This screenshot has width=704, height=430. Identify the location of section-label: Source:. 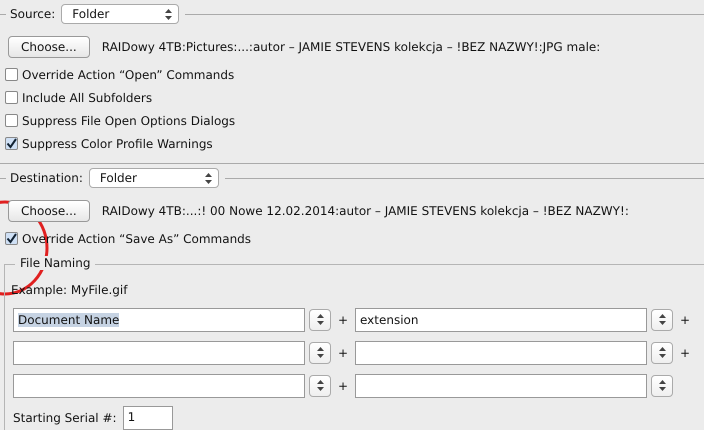
(33, 14).